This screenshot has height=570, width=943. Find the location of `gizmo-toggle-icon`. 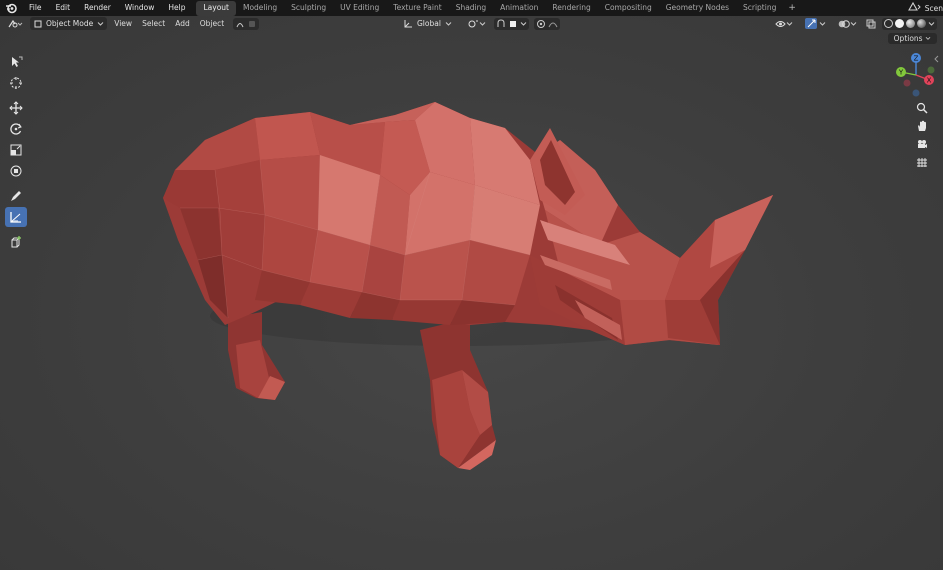

gizmo-toggle-icon is located at coordinates (240, 24).